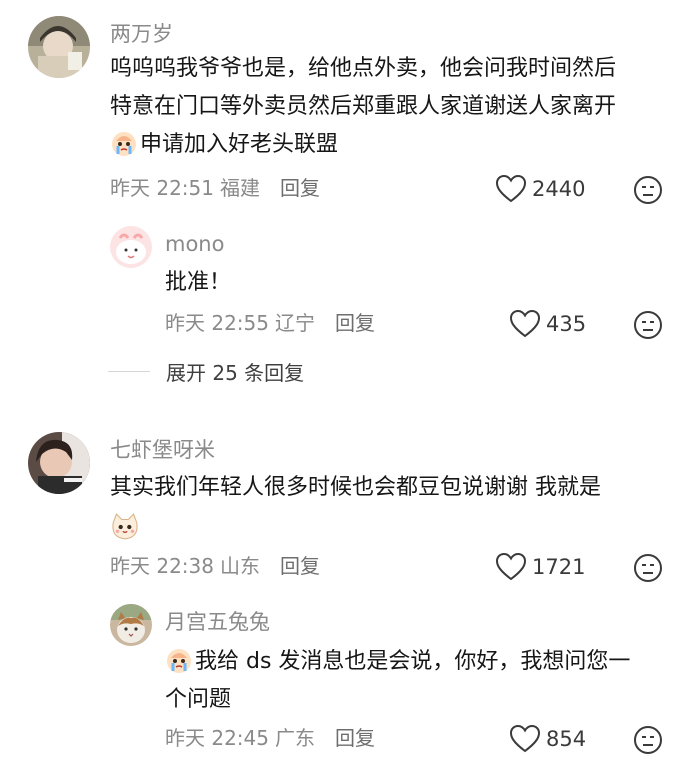 The height and width of the screenshot is (762, 690). What do you see at coordinates (194, 244) in the screenshot?
I see `username: mono` at bounding box center [194, 244].